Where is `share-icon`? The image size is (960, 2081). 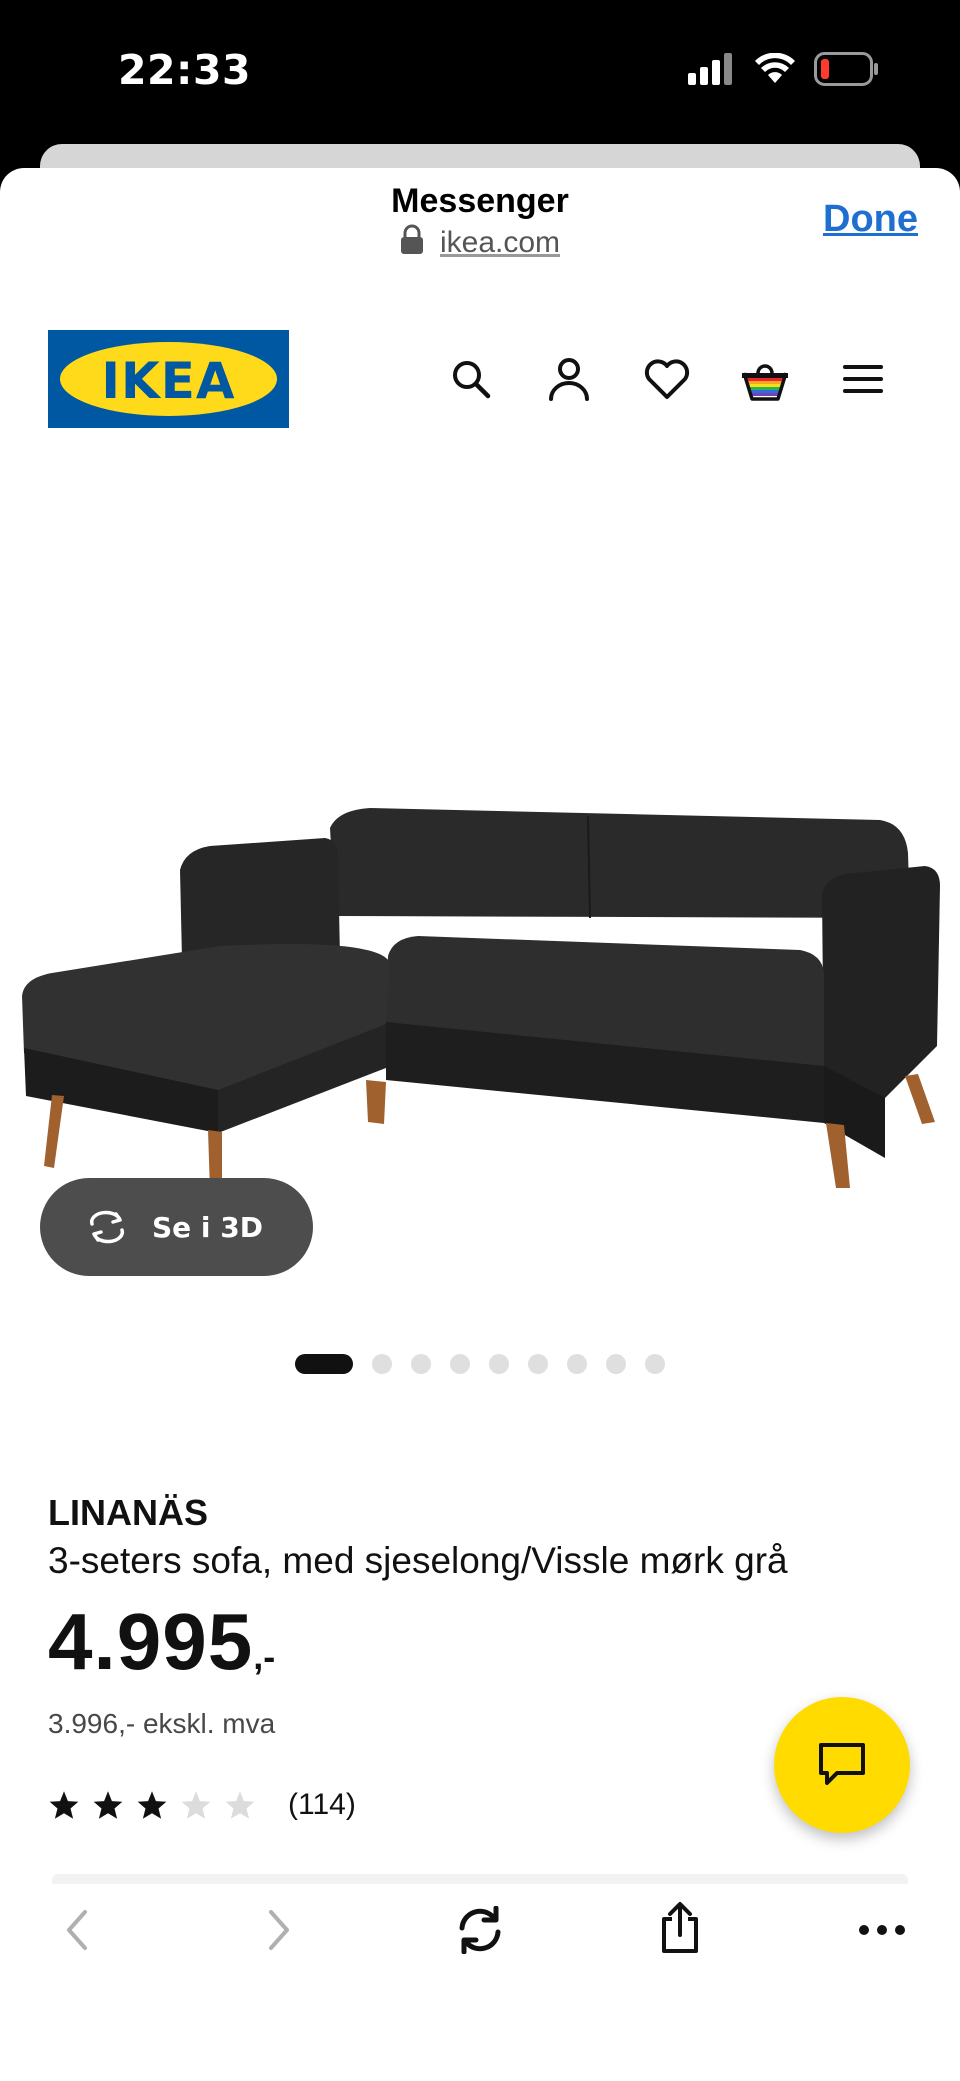 share-icon is located at coordinates (680, 1928).